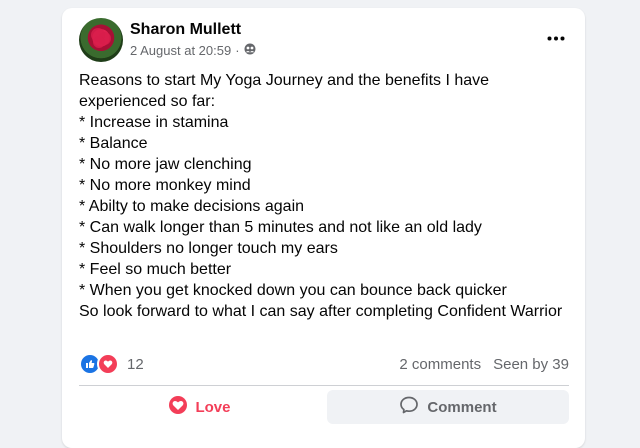  Describe the element at coordinates (213, 407) in the screenshot. I see `love-label: Love` at that location.